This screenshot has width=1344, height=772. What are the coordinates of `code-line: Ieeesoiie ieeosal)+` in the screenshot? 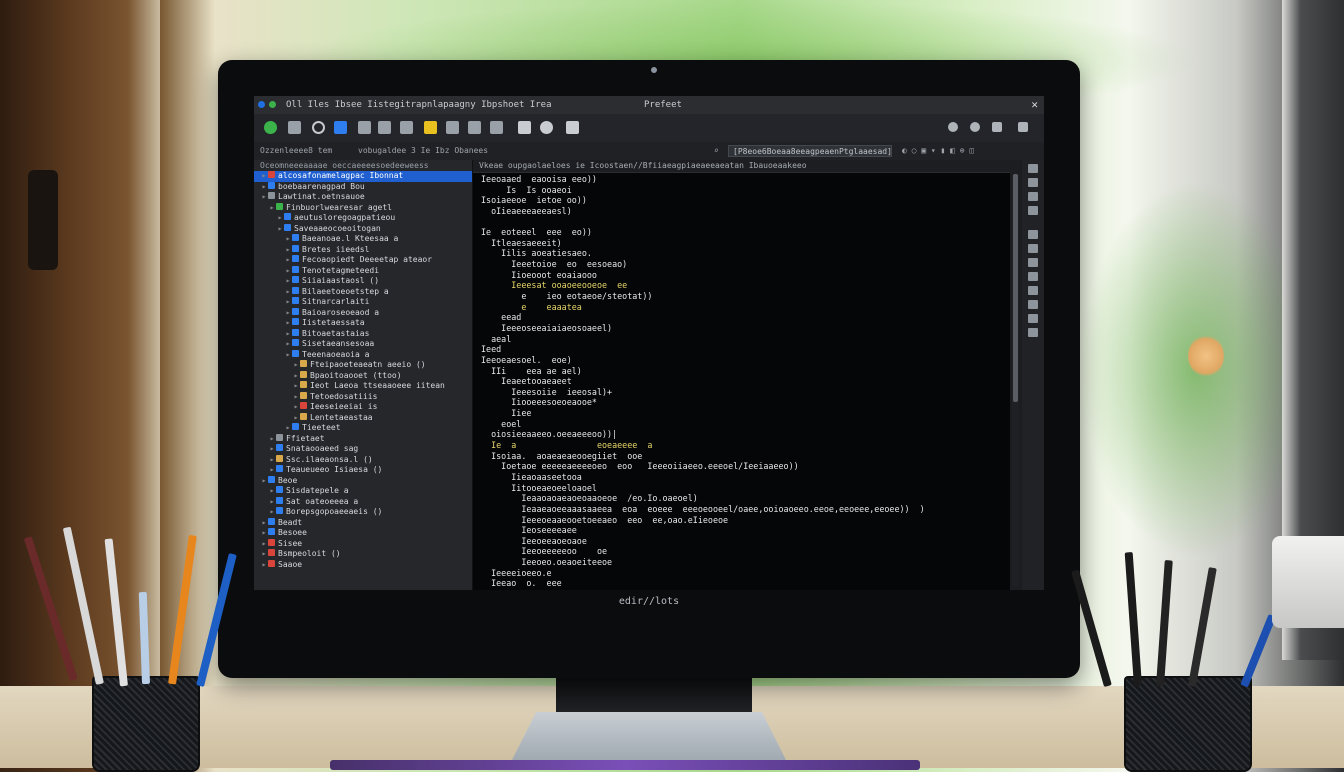 It's located at (703, 392).